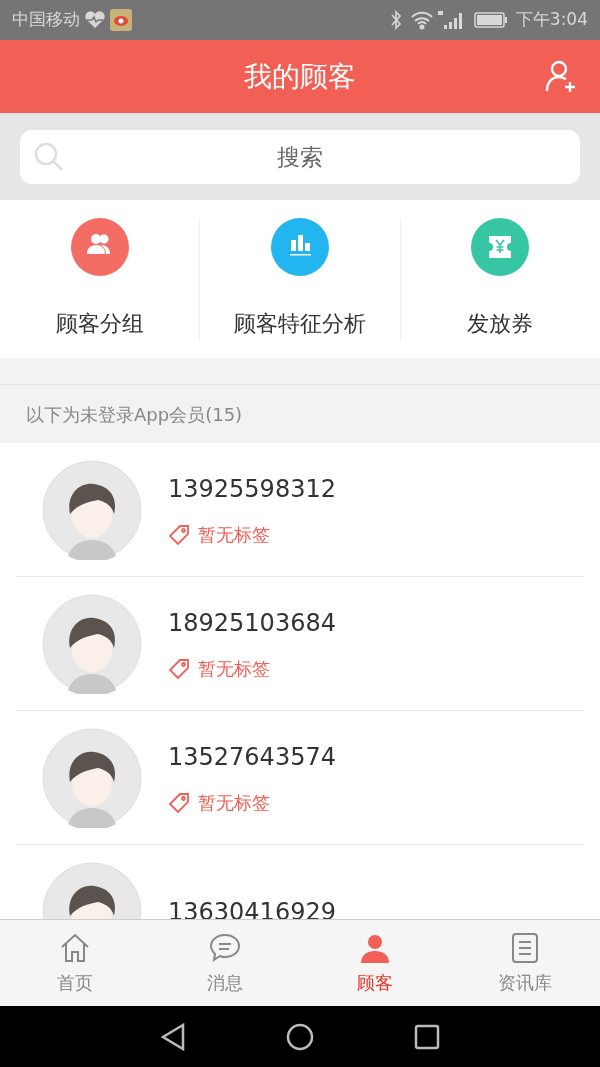 The height and width of the screenshot is (1067, 600). I want to click on phone-number: 13527643574, so click(252, 757).